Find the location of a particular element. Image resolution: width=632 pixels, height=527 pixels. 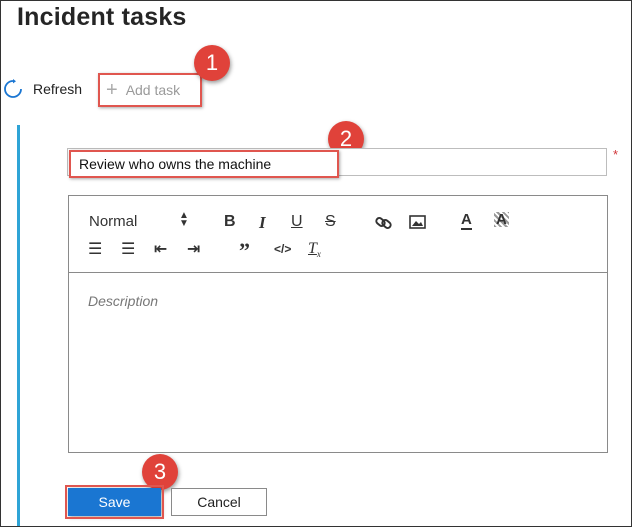

editor-toolbar: Normal ▲ ▼ B I U S A A ☰ ☰ ⇤ ⇥ ” </> Tx is located at coordinates (338, 234).